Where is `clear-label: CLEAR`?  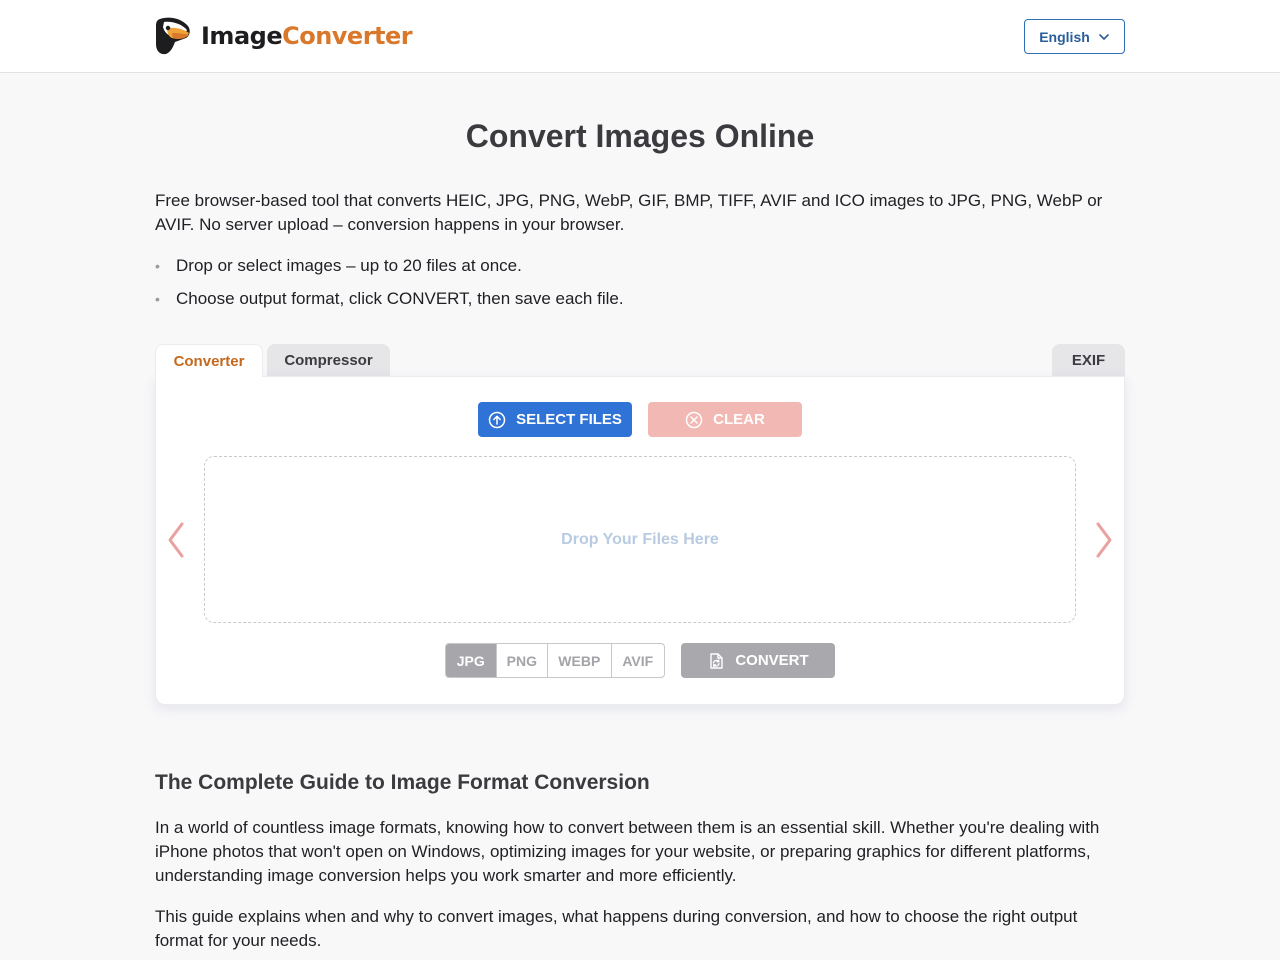
clear-label: CLEAR is located at coordinates (739, 419).